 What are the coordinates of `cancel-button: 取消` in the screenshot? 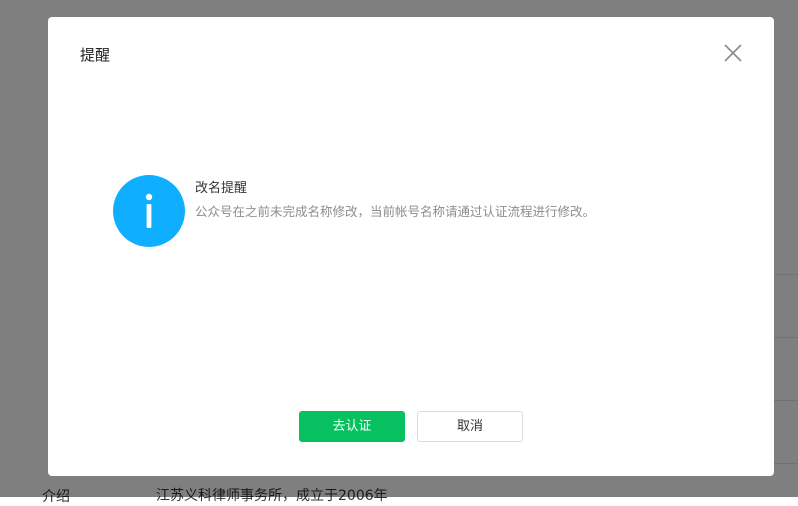 It's located at (470, 426).